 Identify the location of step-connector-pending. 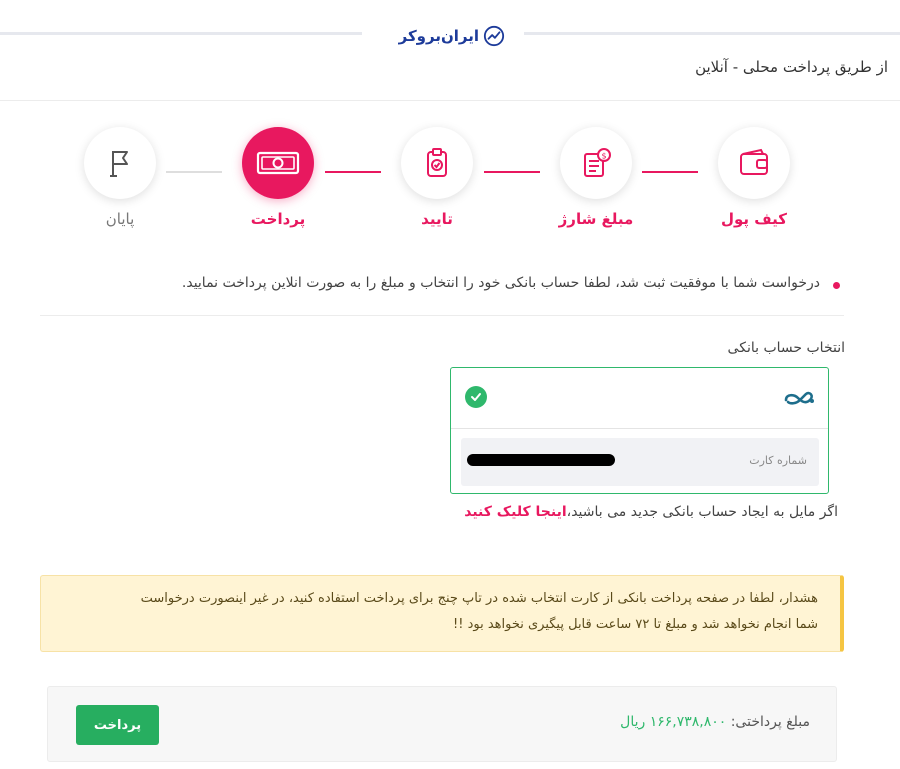
(194, 172).